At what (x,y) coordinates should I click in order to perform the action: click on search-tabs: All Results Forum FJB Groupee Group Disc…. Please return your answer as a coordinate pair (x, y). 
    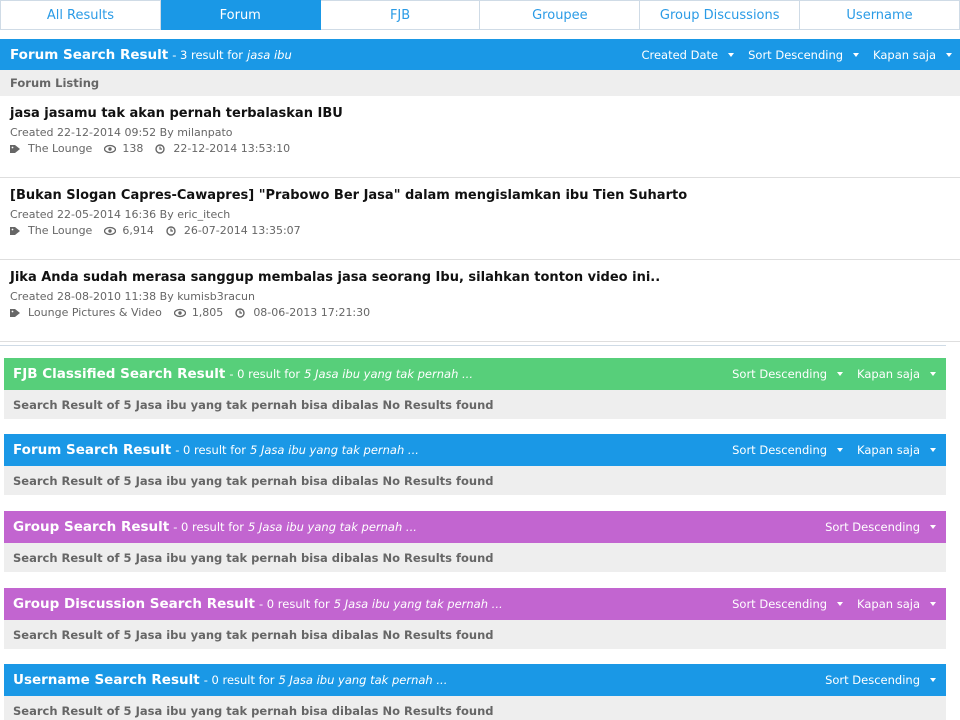
    Looking at the image, I should click on (480, 15).